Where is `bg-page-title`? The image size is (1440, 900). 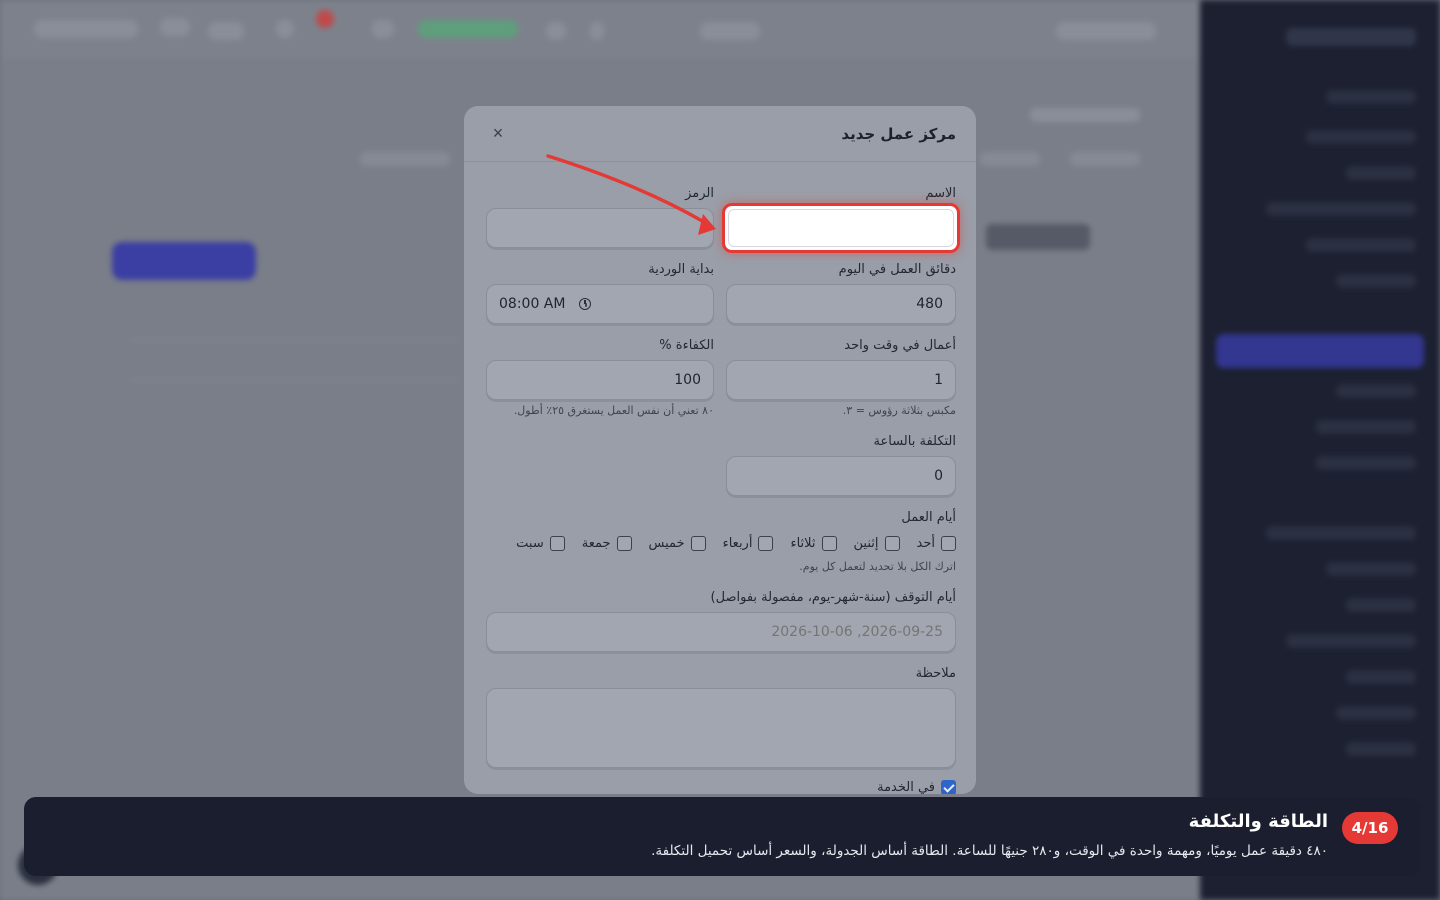 bg-page-title is located at coordinates (1038, 237).